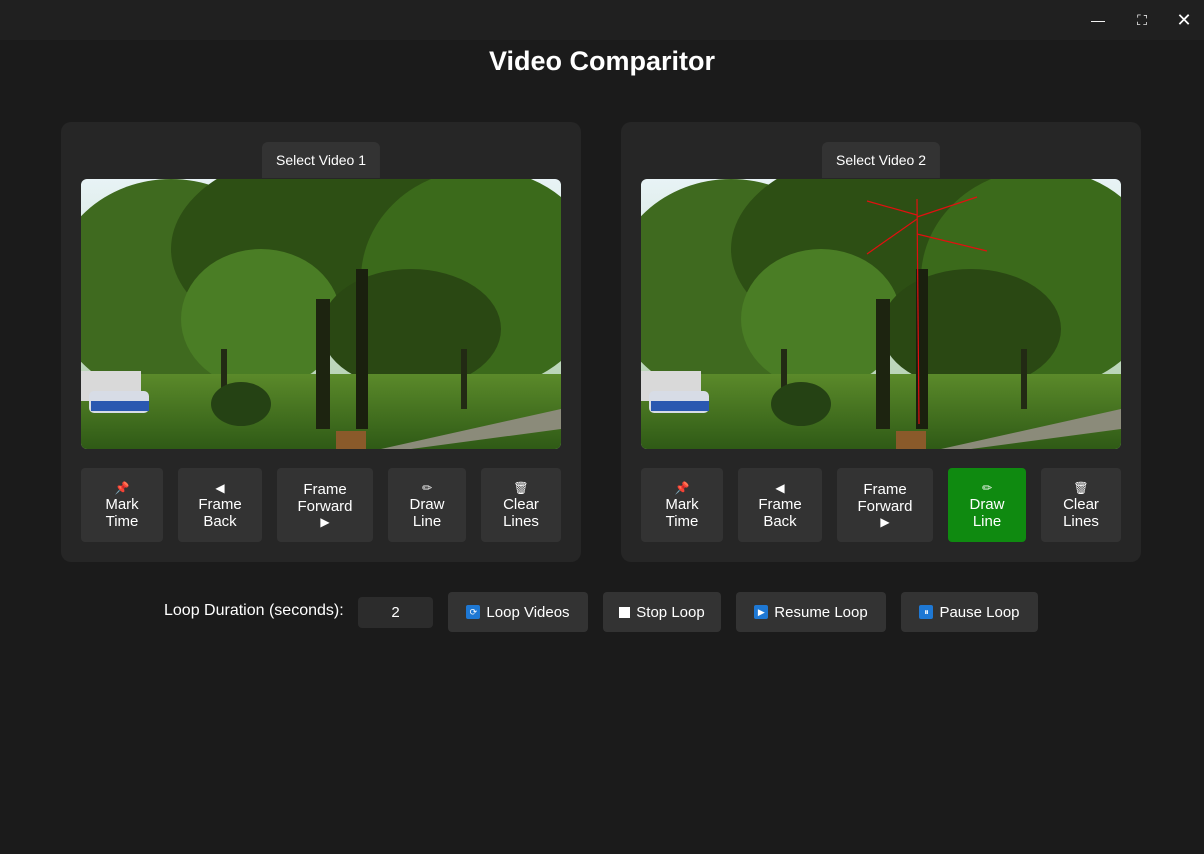 This screenshot has height=854, width=1204. I want to click on loop-videos-button: ⟳ Loop Videos, so click(518, 612).